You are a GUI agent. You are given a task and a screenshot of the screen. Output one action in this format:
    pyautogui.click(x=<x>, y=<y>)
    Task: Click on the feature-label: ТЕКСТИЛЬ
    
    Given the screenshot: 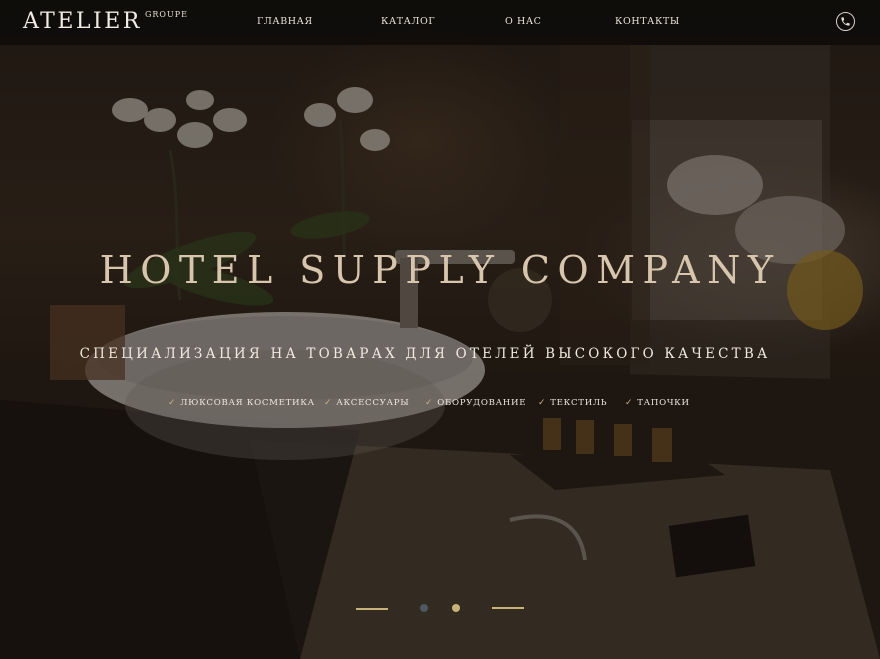 What is the action you would take?
    pyautogui.click(x=579, y=403)
    